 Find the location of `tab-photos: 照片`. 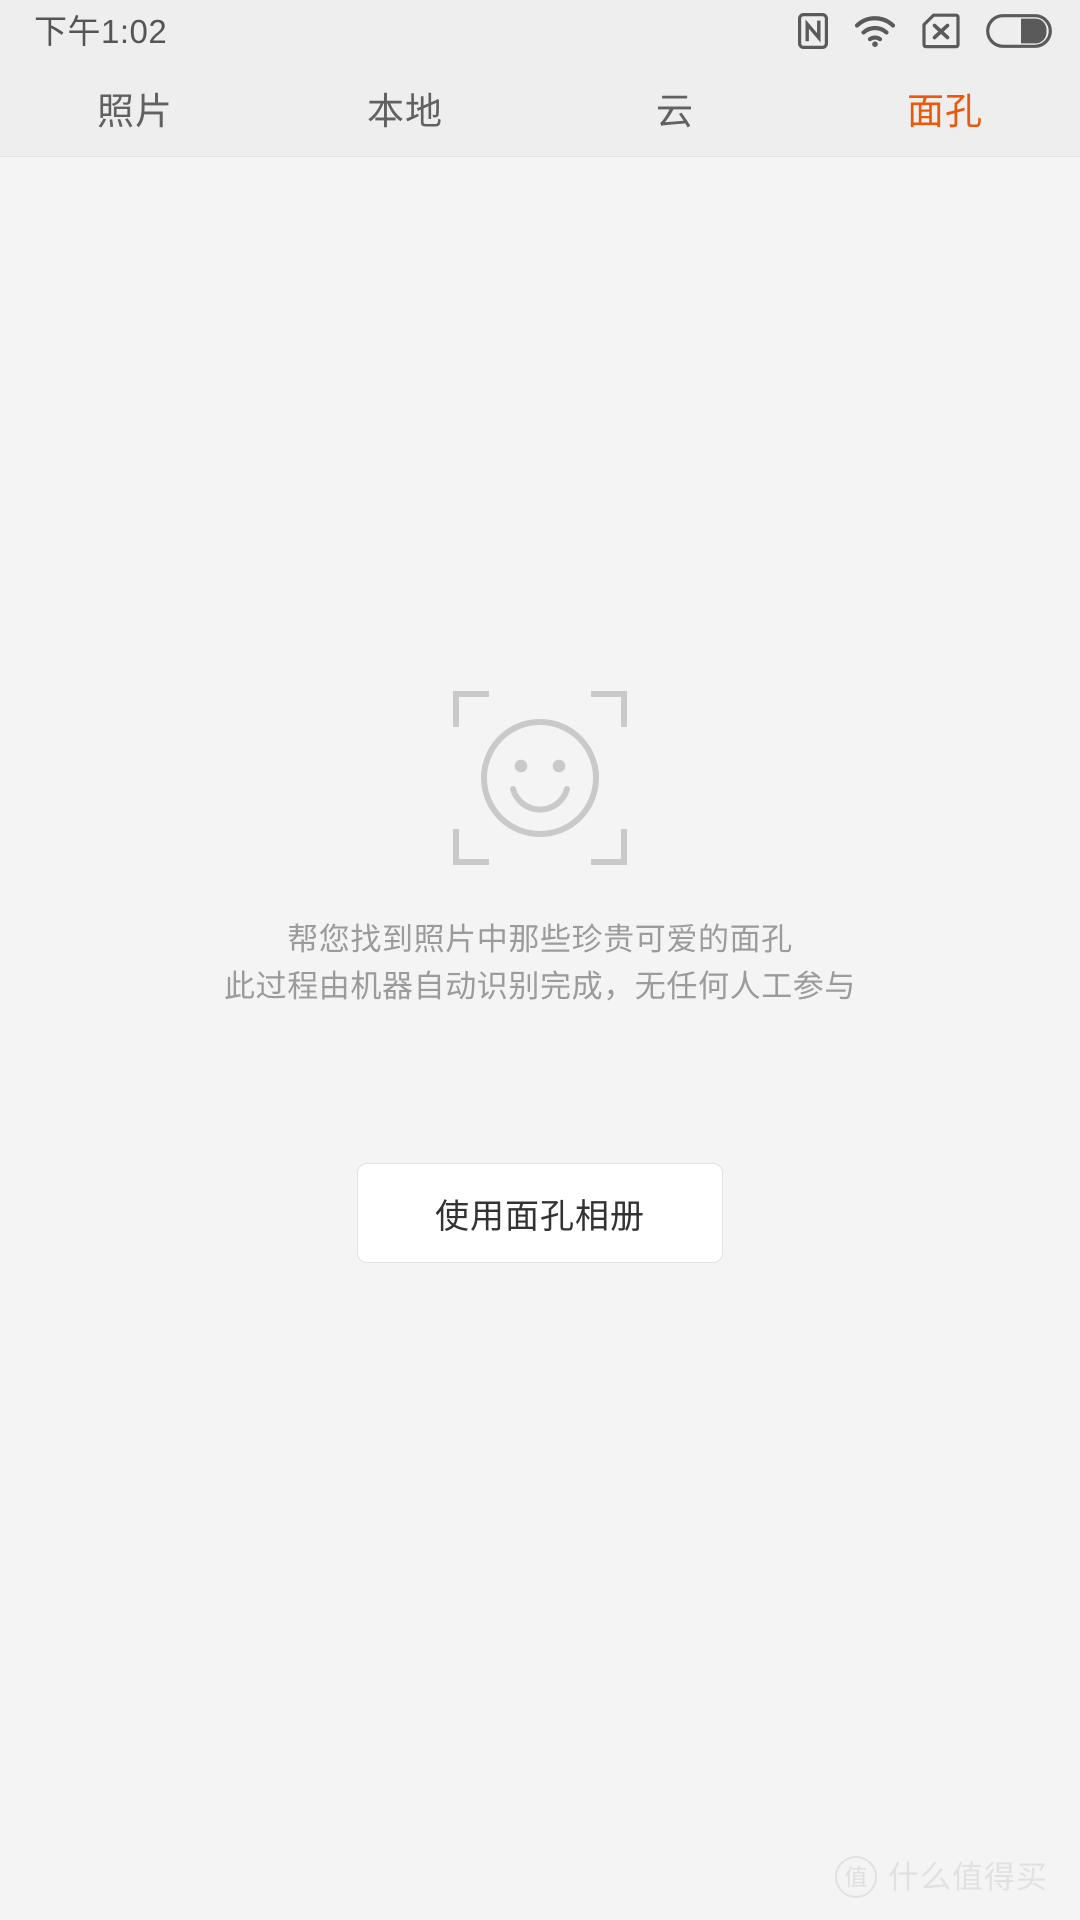

tab-photos: 照片 is located at coordinates (135, 109).